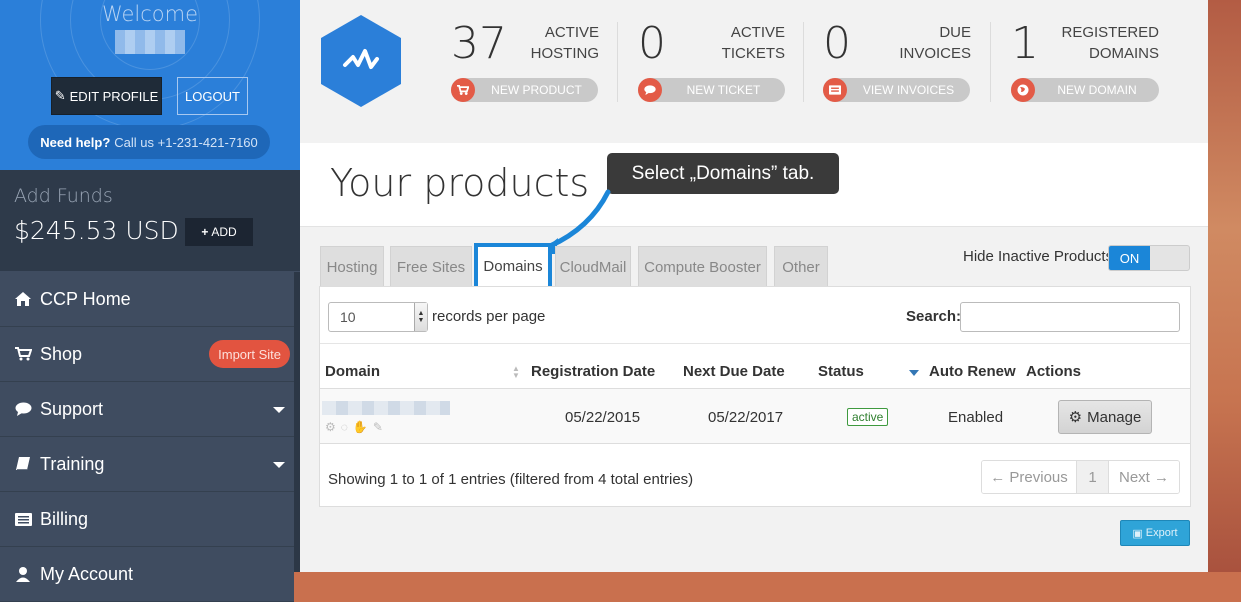 This screenshot has height=602, width=1241. Describe the element at coordinates (212, 96) in the screenshot. I see `logout-button: LOGOUT` at that location.